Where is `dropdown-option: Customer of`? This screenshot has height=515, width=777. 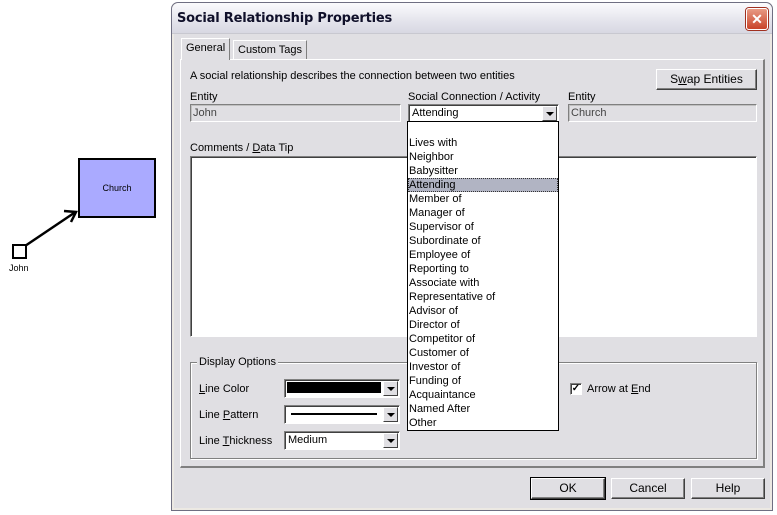 dropdown-option: Customer of is located at coordinates (483, 353).